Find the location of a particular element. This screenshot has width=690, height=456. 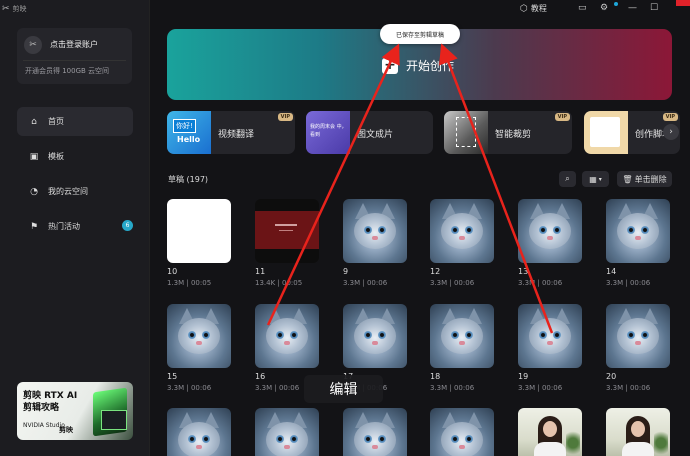

start-creating-button: + 开始创作 is located at coordinates (418, 65).